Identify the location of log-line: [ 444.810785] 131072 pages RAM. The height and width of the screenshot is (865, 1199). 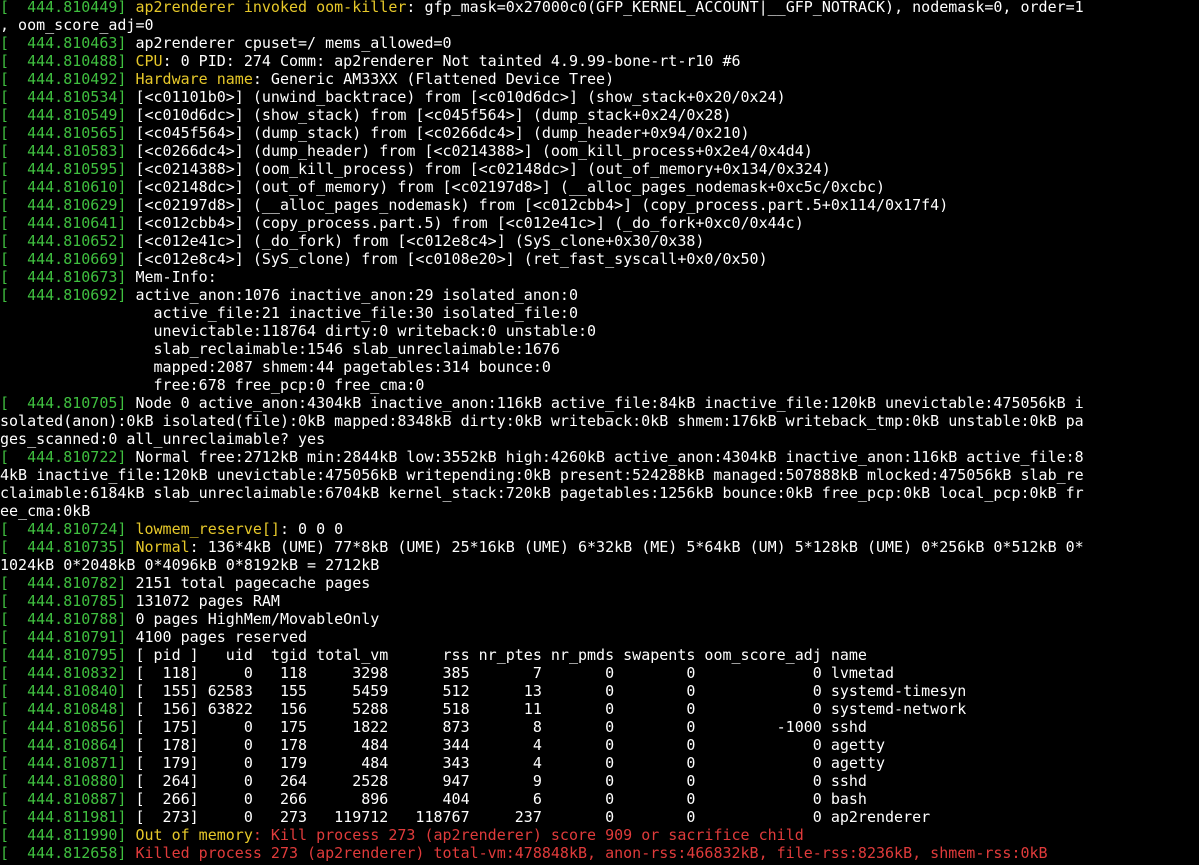
(140, 601).